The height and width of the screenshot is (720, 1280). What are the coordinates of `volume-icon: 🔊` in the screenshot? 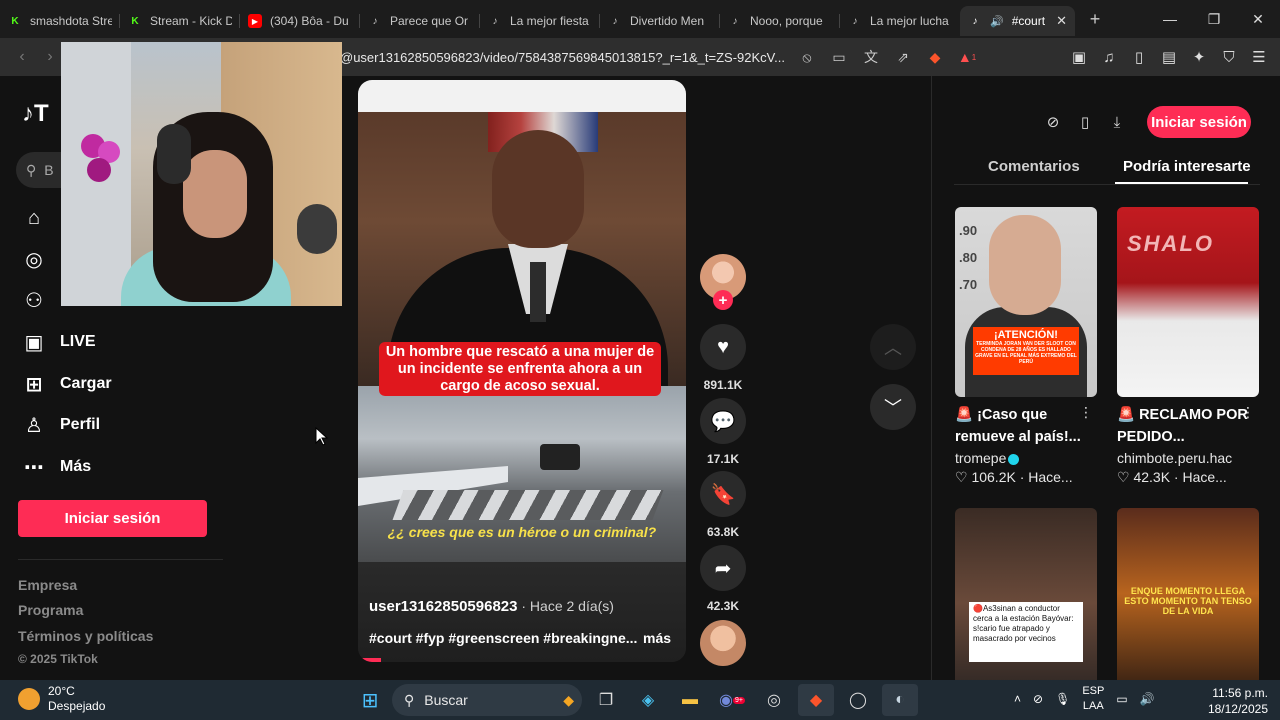 It's located at (1147, 699).